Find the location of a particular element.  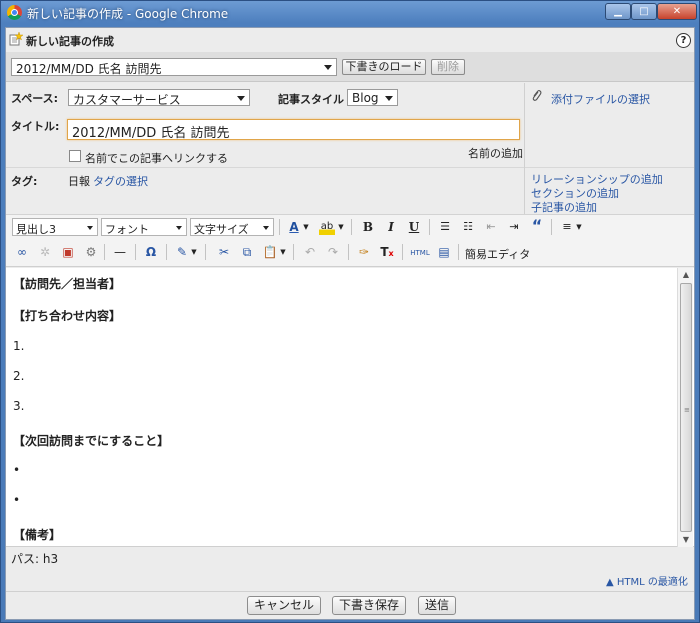

simple-editor-button: 簡易エディタ is located at coordinates (497, 254).